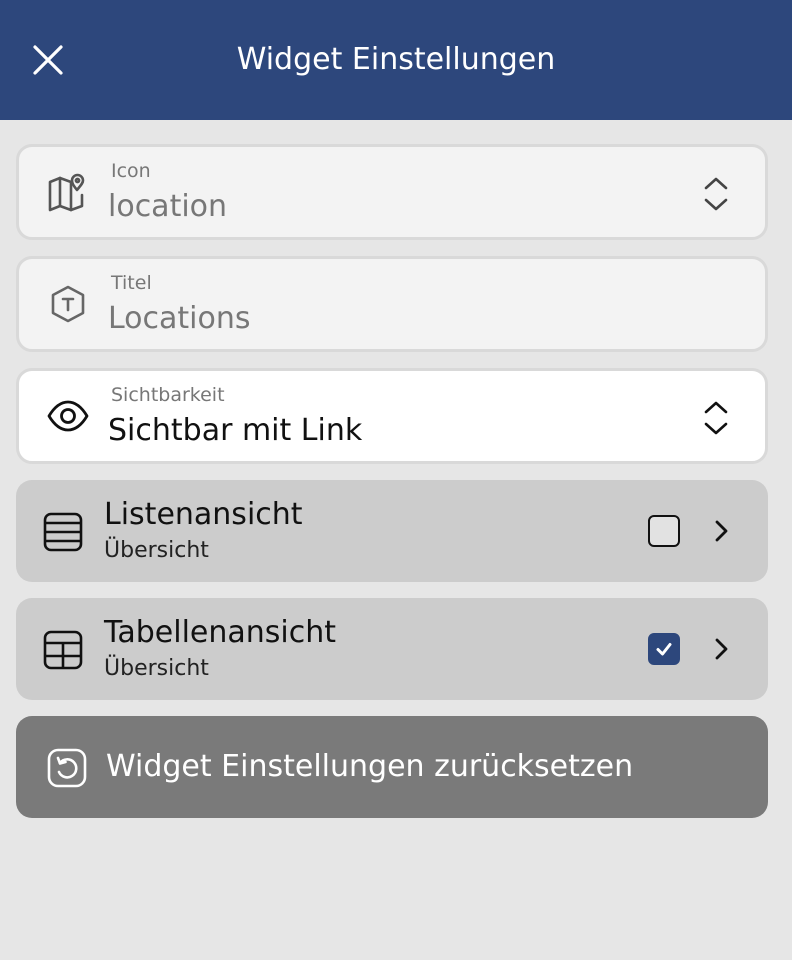 Image resolution: width=792 pixels, height=960 pixels. I want to click on eye-icon, so click(68, 416).